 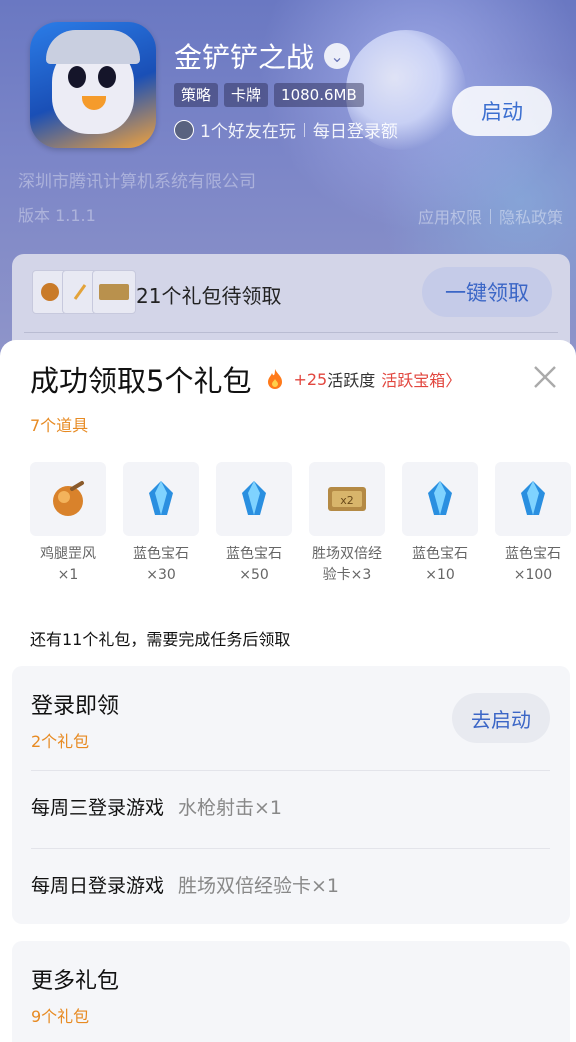 I want to click on card-title: 更多礼包, so click(x=75, y=981).